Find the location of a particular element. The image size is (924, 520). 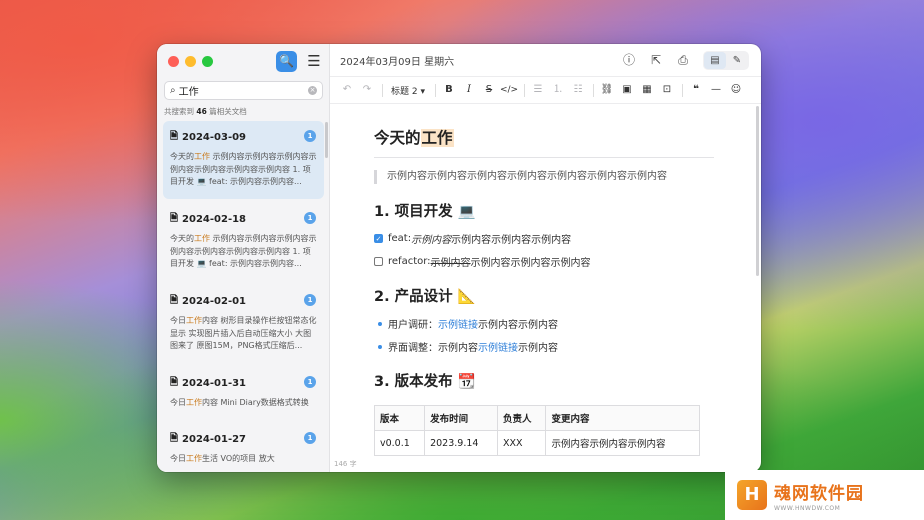

blockquote: 示例内容示例内容示例内容示例内容示例内容示例内容示例内容 is located at coordinates (544, 177).